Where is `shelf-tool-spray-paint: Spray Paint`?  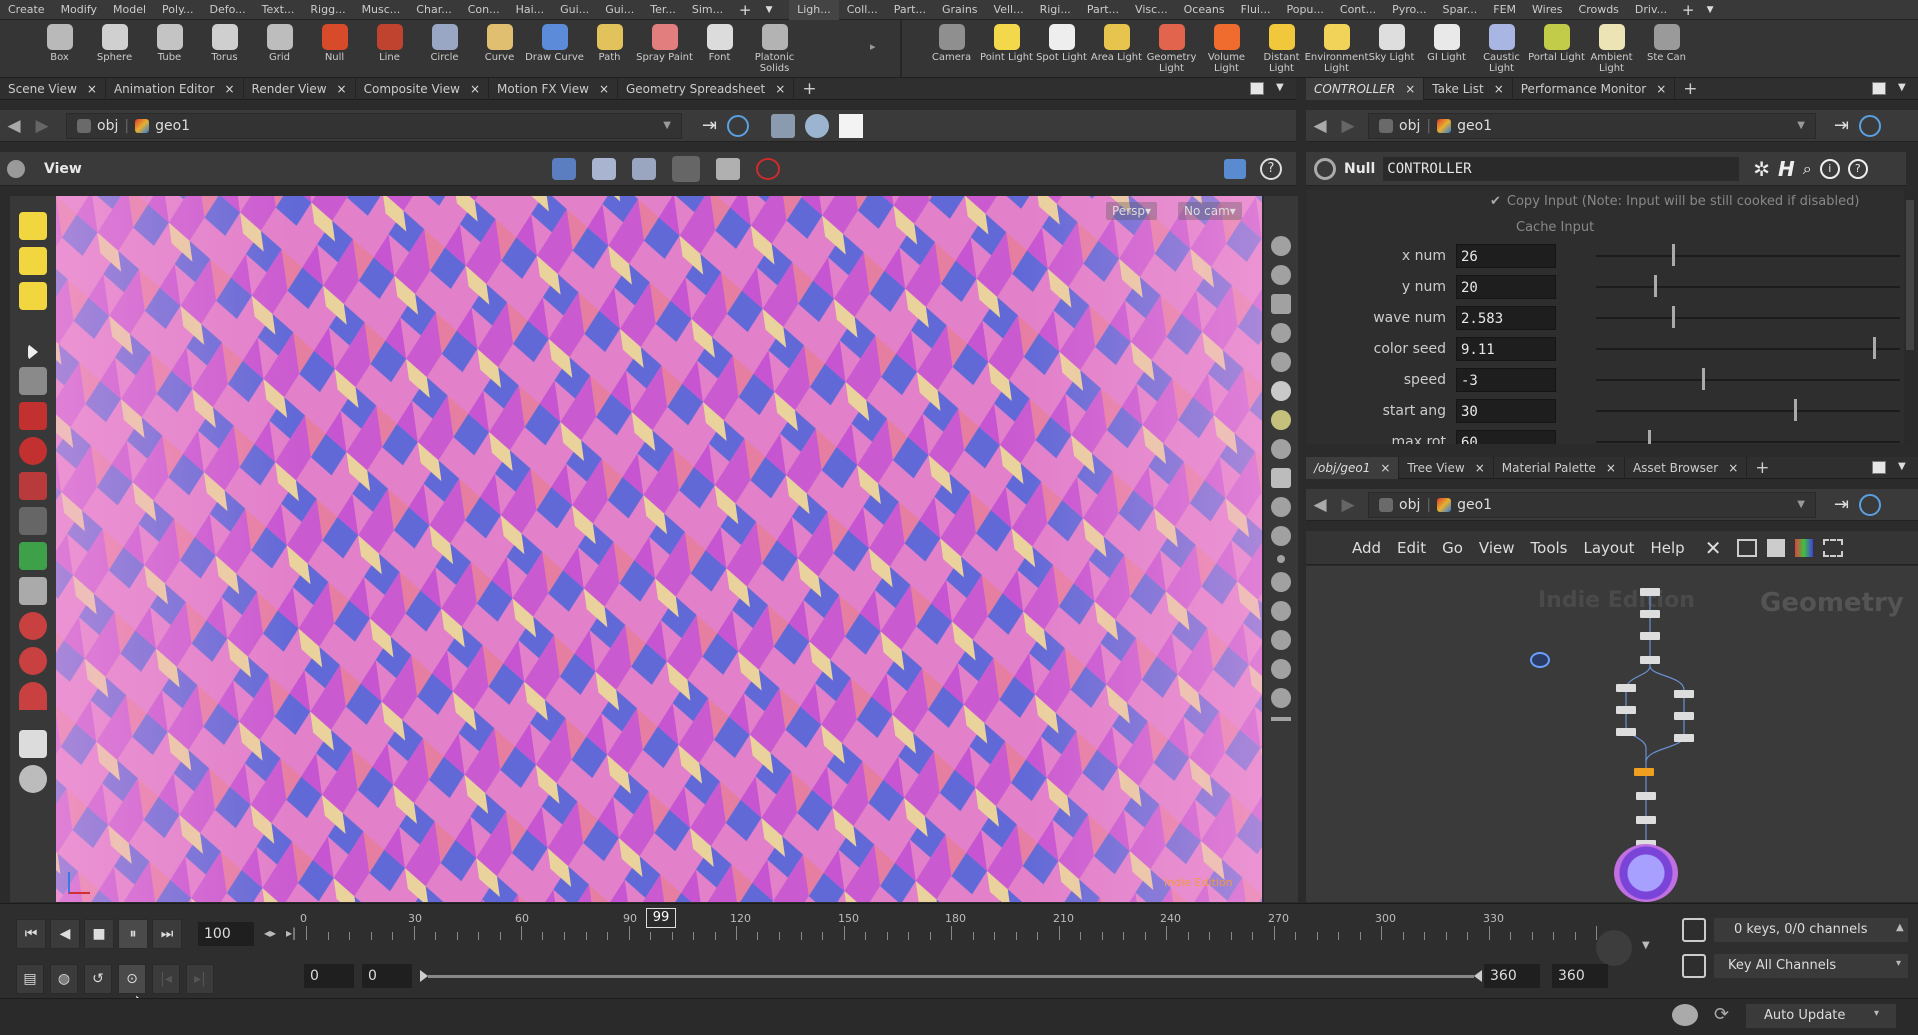 shelf-tool-spray-paint: Spray Paint is located at coordinates (664, 49).